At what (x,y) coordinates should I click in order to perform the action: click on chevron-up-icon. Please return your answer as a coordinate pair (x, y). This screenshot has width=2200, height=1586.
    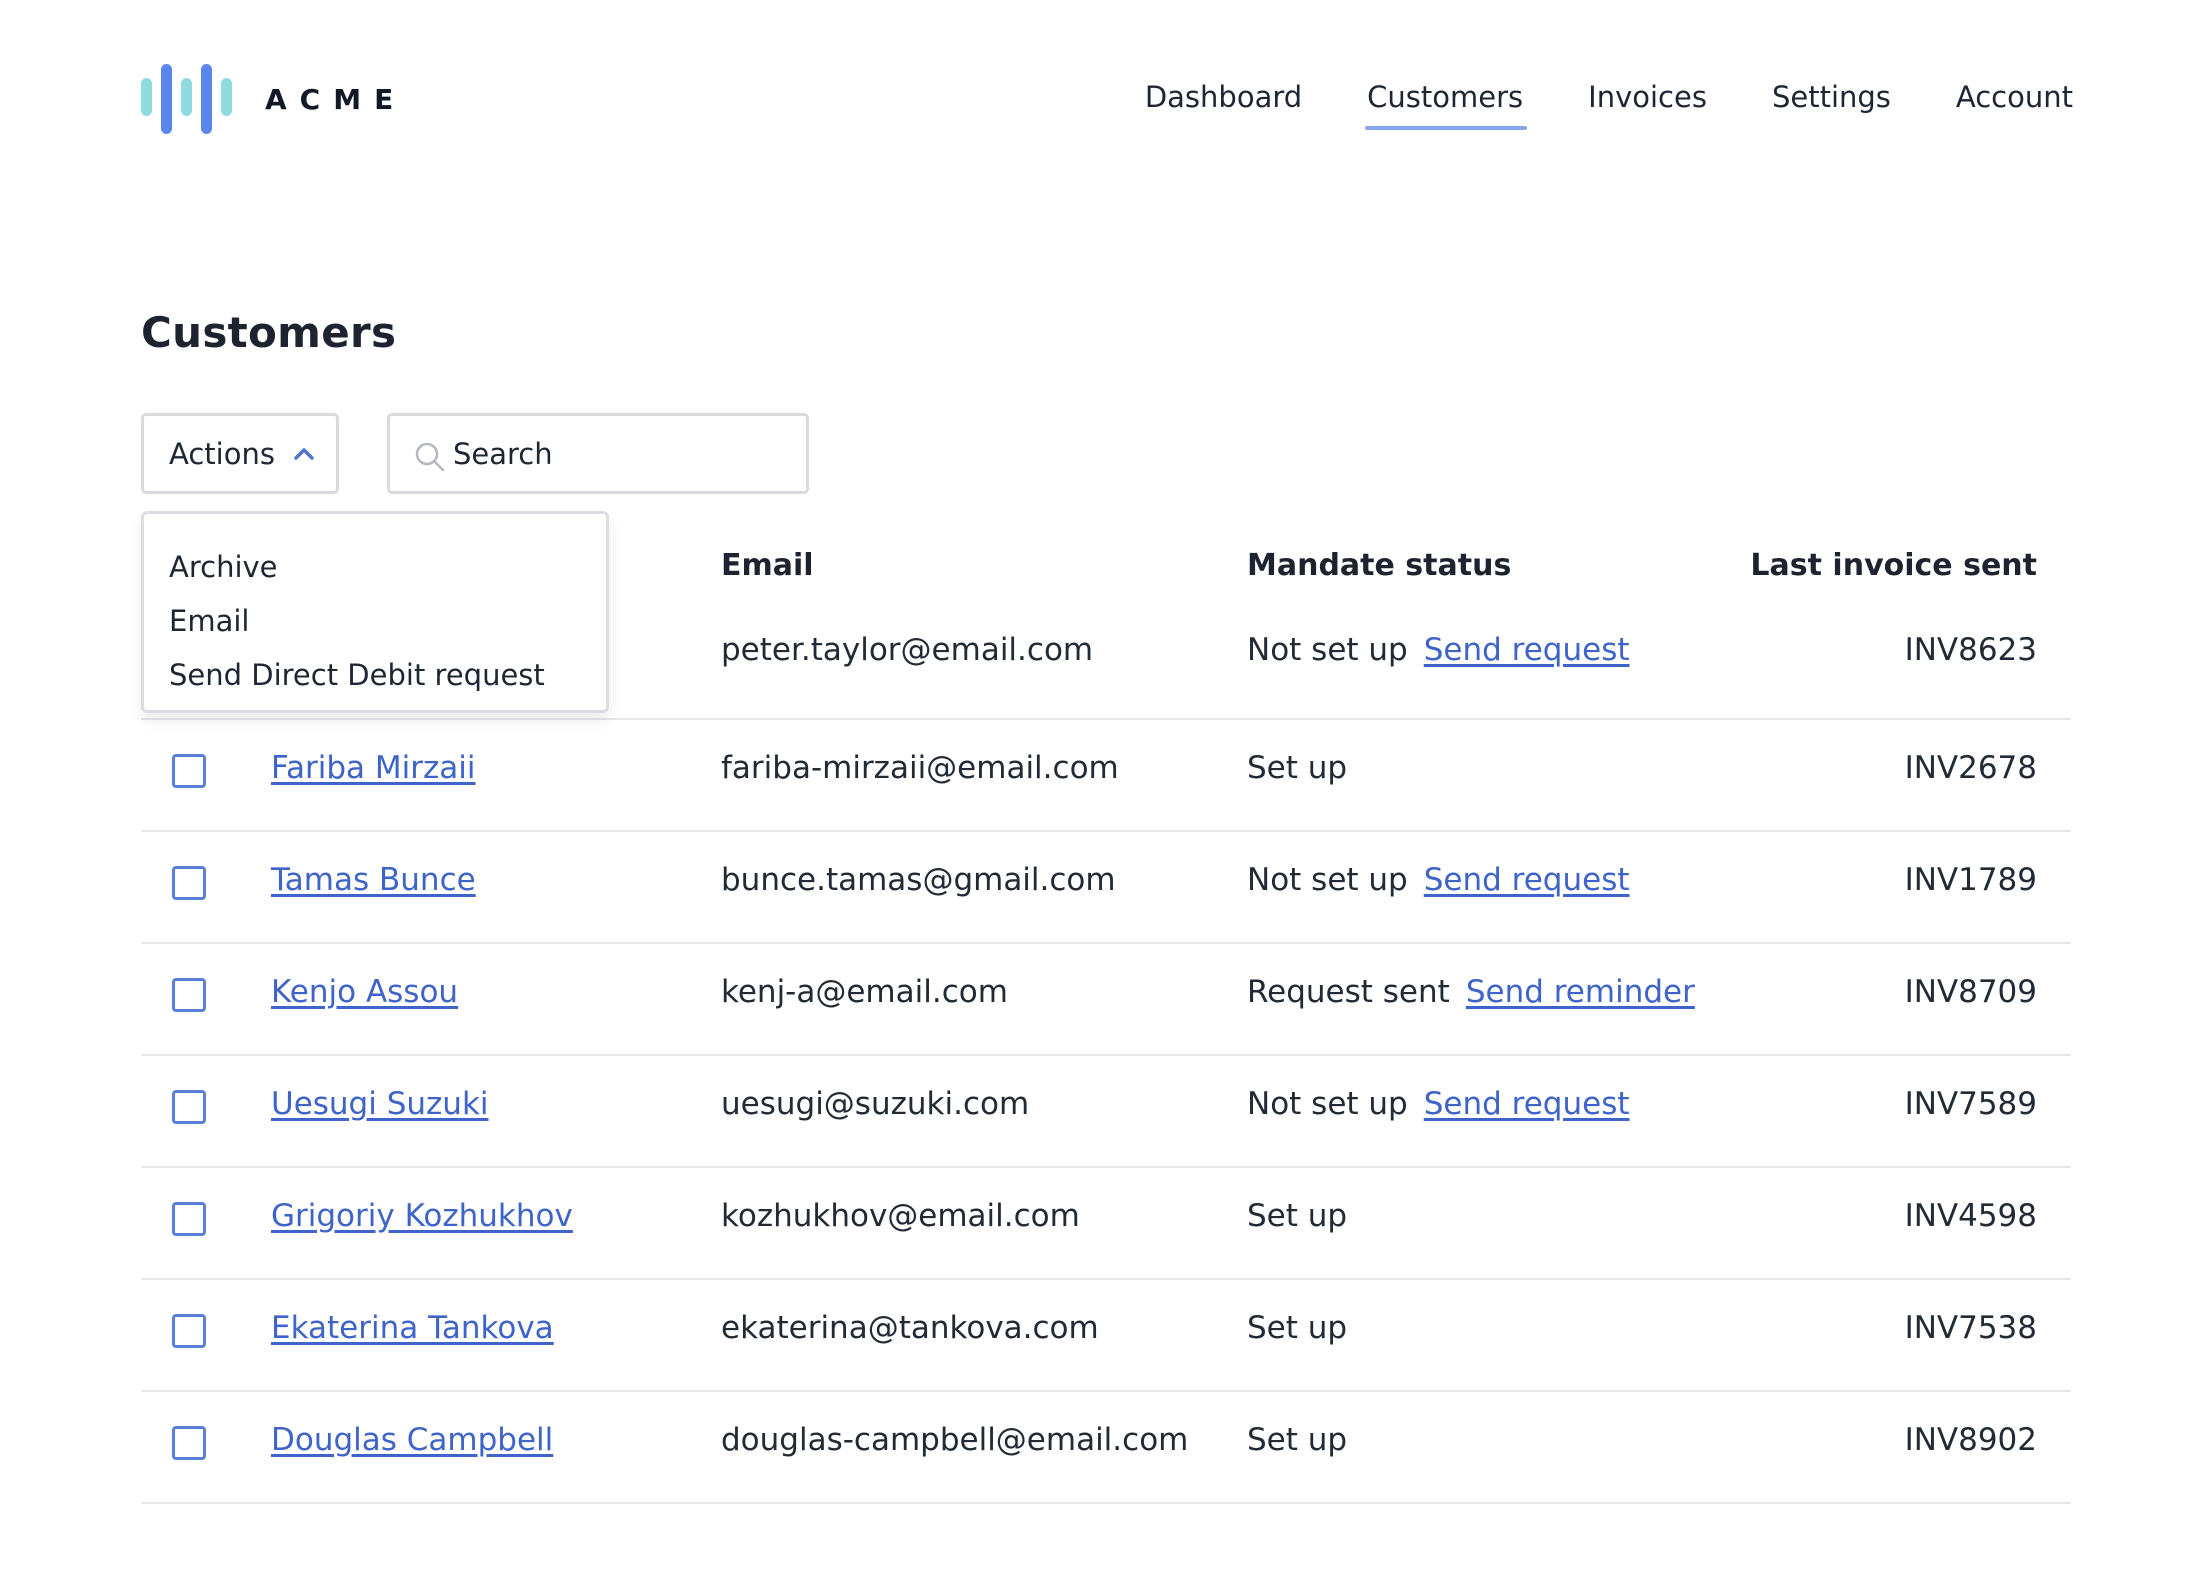
    Looking at the image, I should click on (304, 454).